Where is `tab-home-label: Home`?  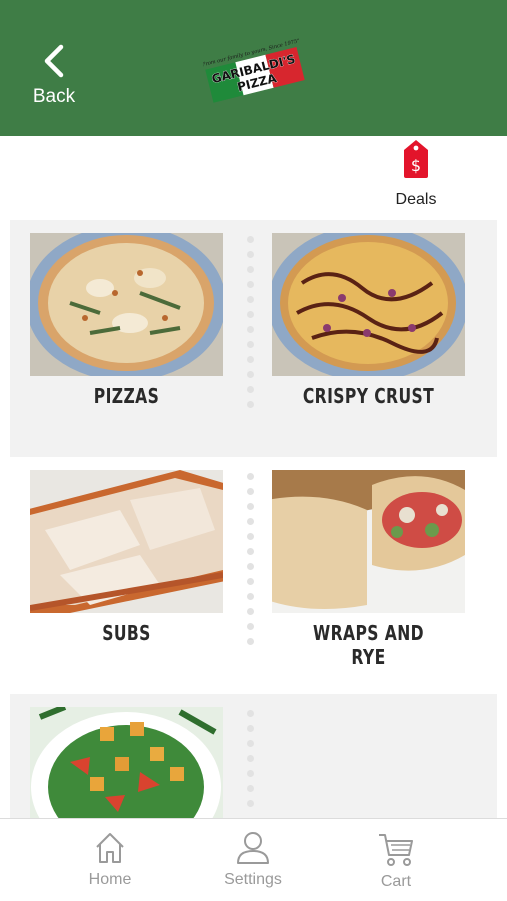 tab-home-label: Home is located at coordinates (110, 879).